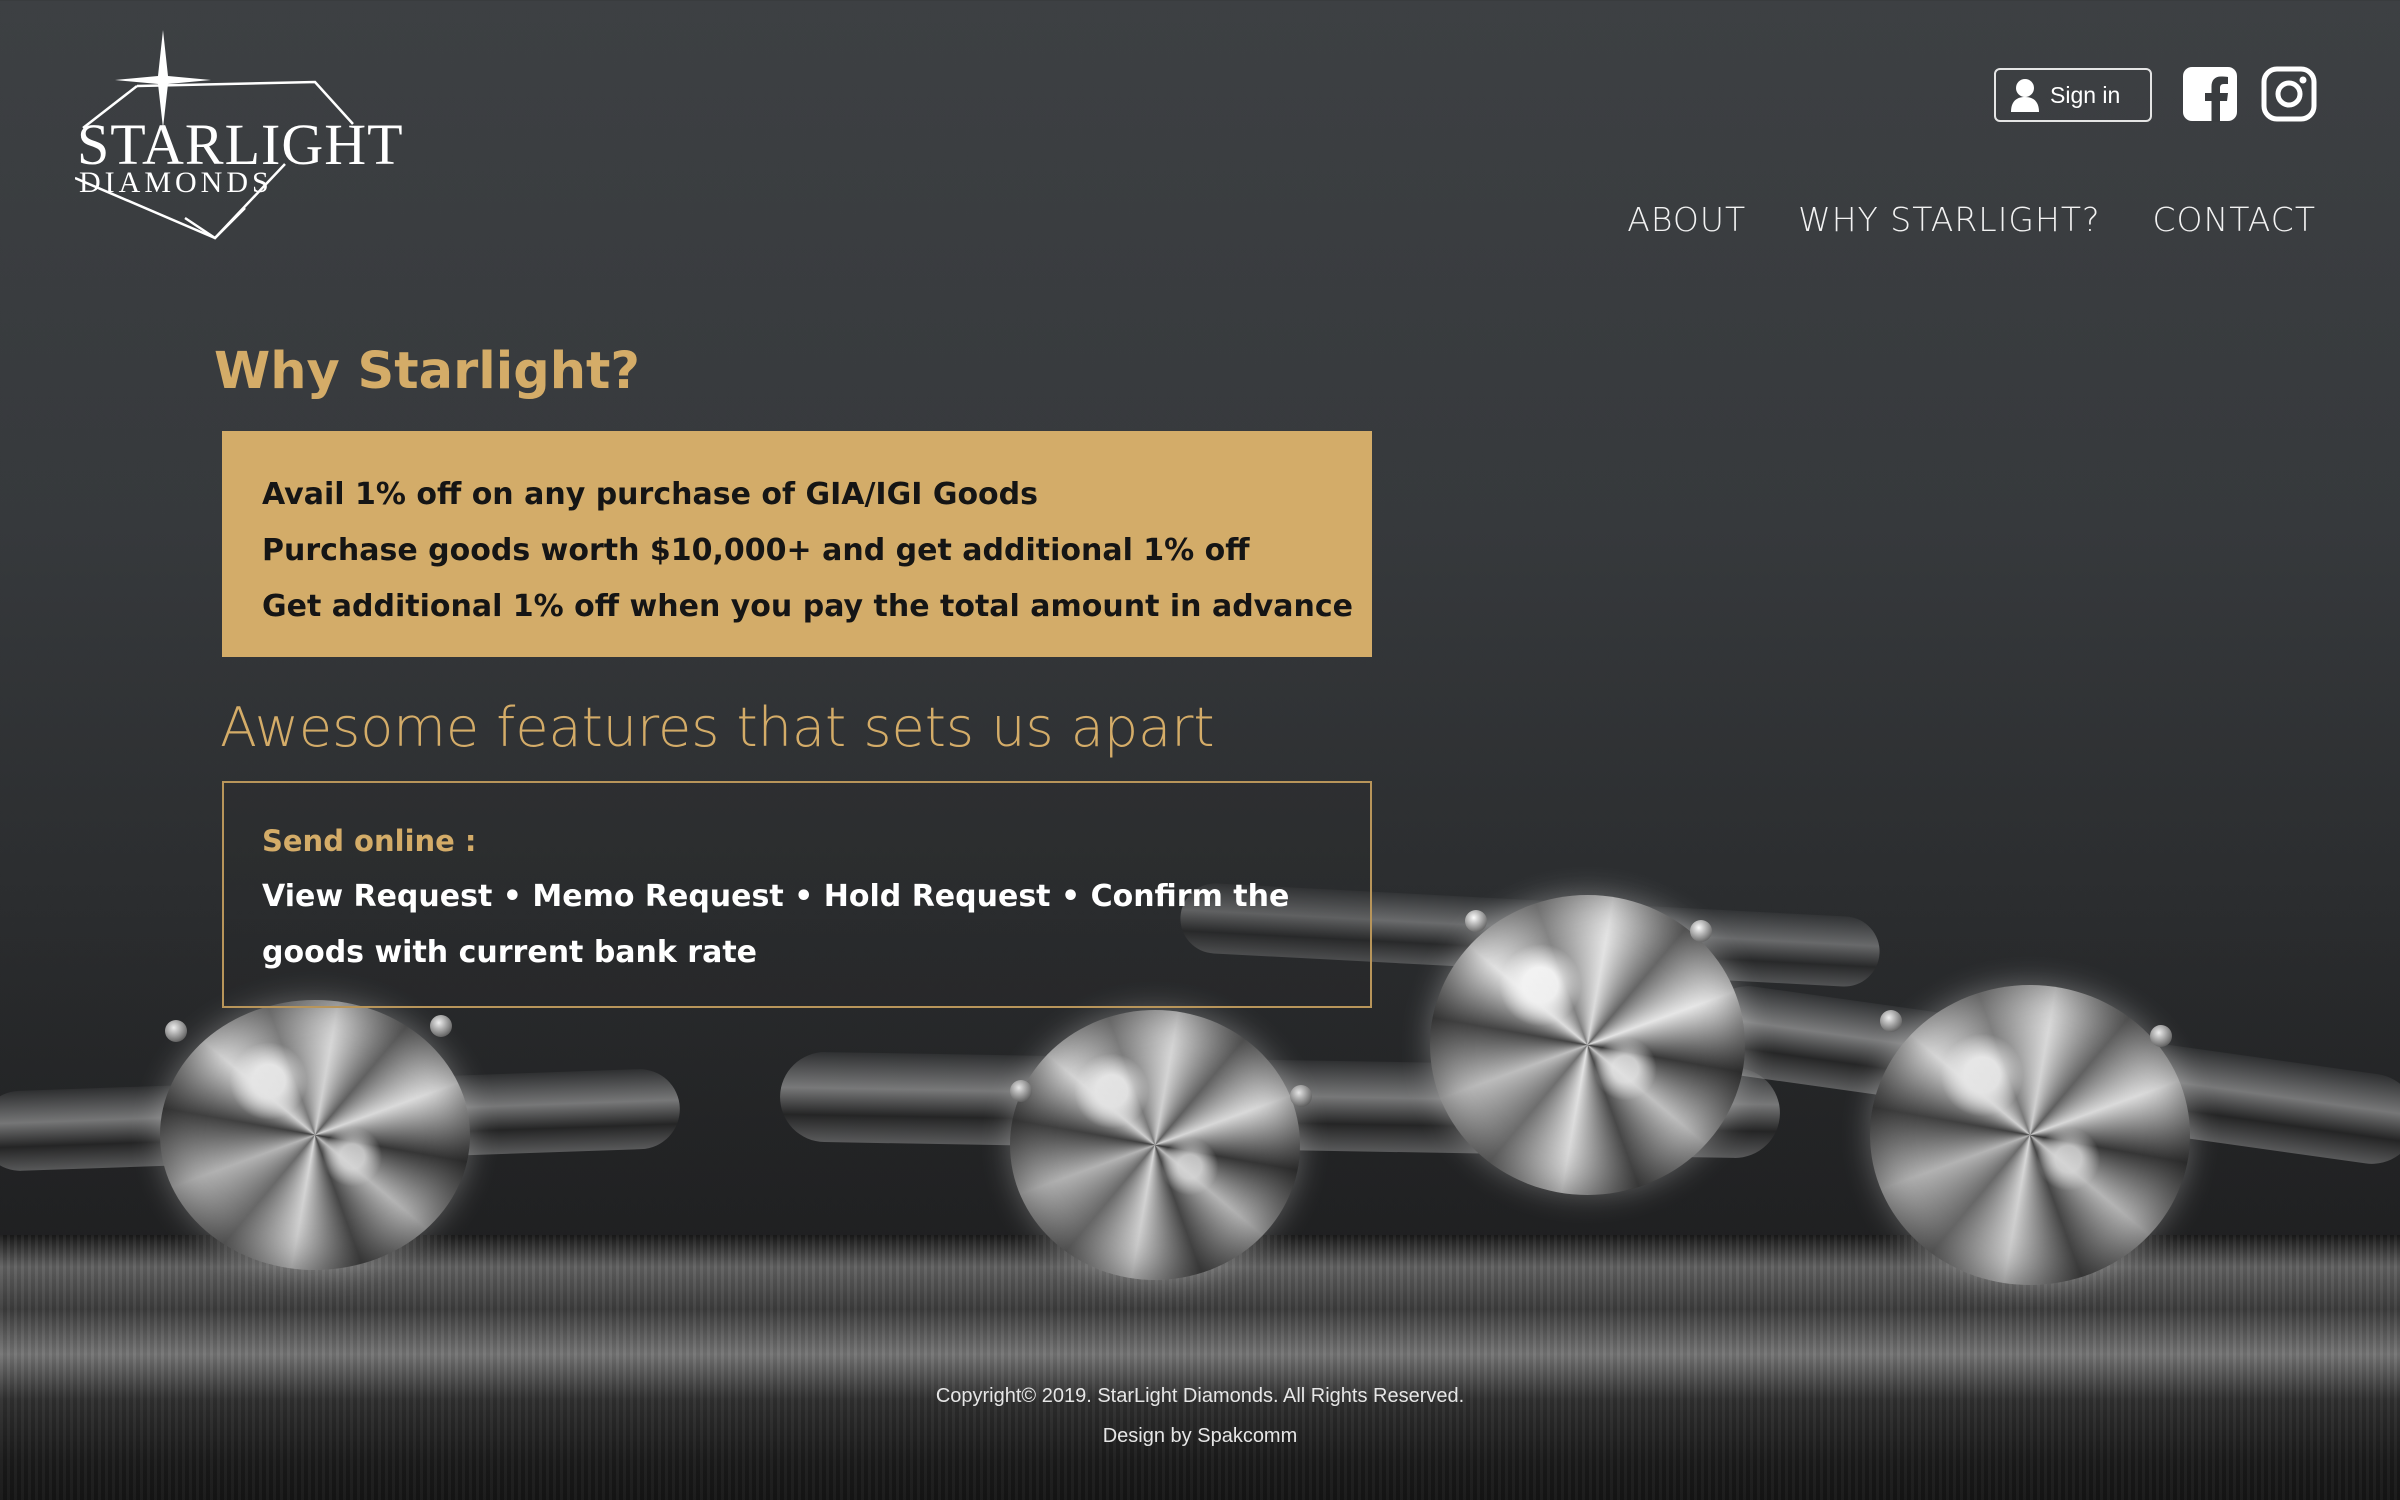 This screenshot has width=2400, height=1500. Describe the element at coordinates (1949, 219) in the screenshot. I see `nav-why-starlight: WHY STARLIGHT?` at that location.